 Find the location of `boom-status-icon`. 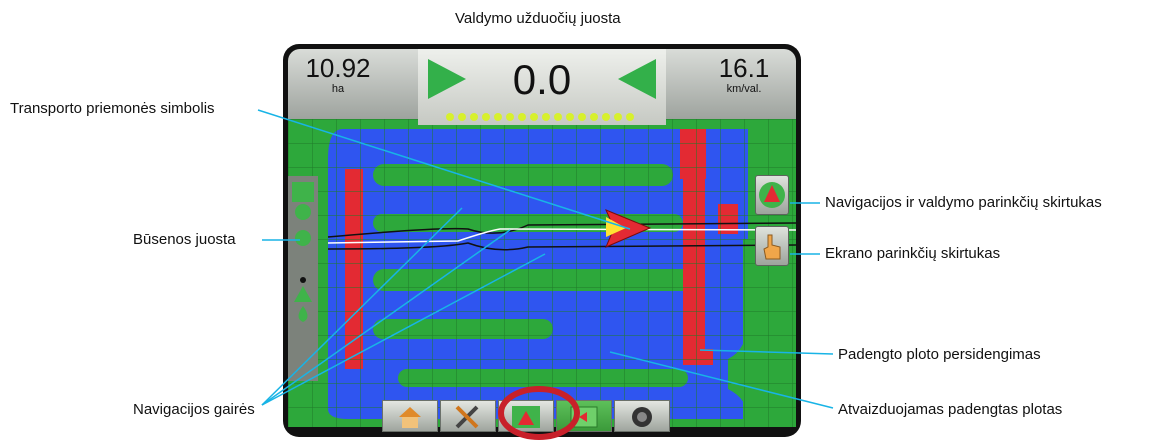

boom-status-icon is located at coordinates (303, 299).